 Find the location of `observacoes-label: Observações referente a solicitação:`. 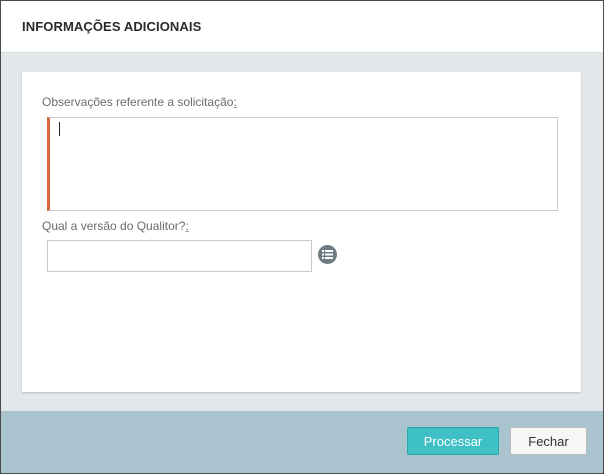

observacoes-label: Observações referente a solicitação: is located at coordinates (139, 102).